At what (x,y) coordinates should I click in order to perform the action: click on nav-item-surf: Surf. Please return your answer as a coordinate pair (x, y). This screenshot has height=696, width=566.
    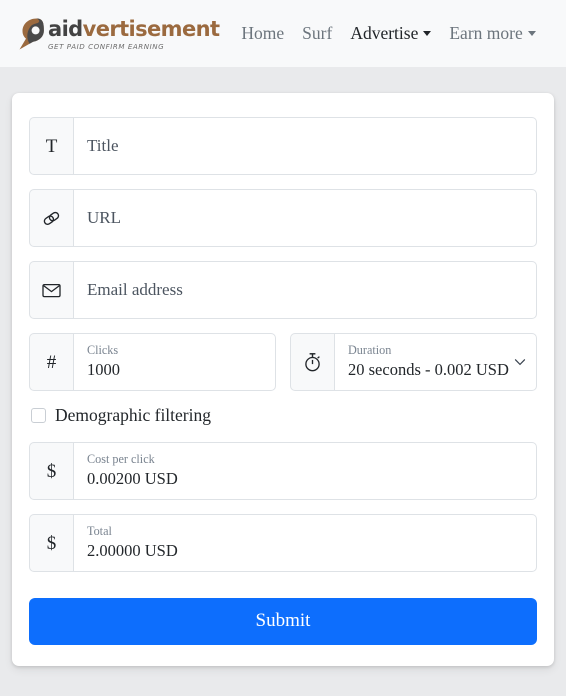
    Looking at the image, I should click on (317, 33).